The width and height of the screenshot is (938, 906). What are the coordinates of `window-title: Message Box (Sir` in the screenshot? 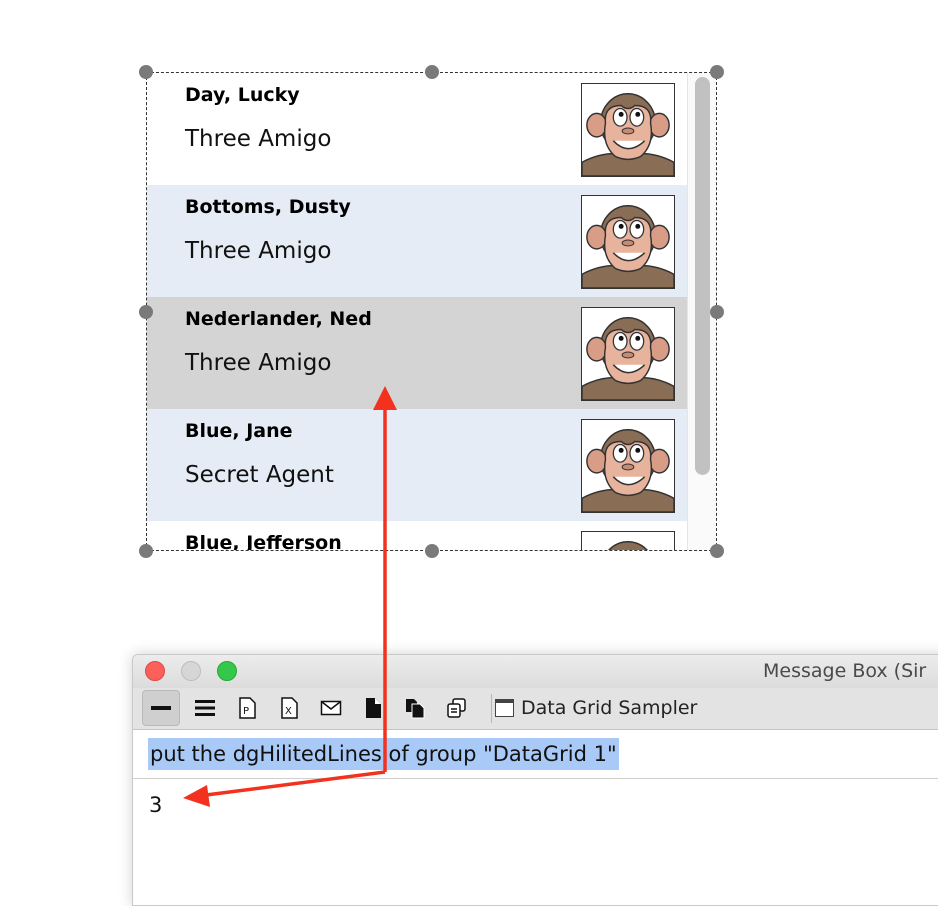 It's located at (845, 671).